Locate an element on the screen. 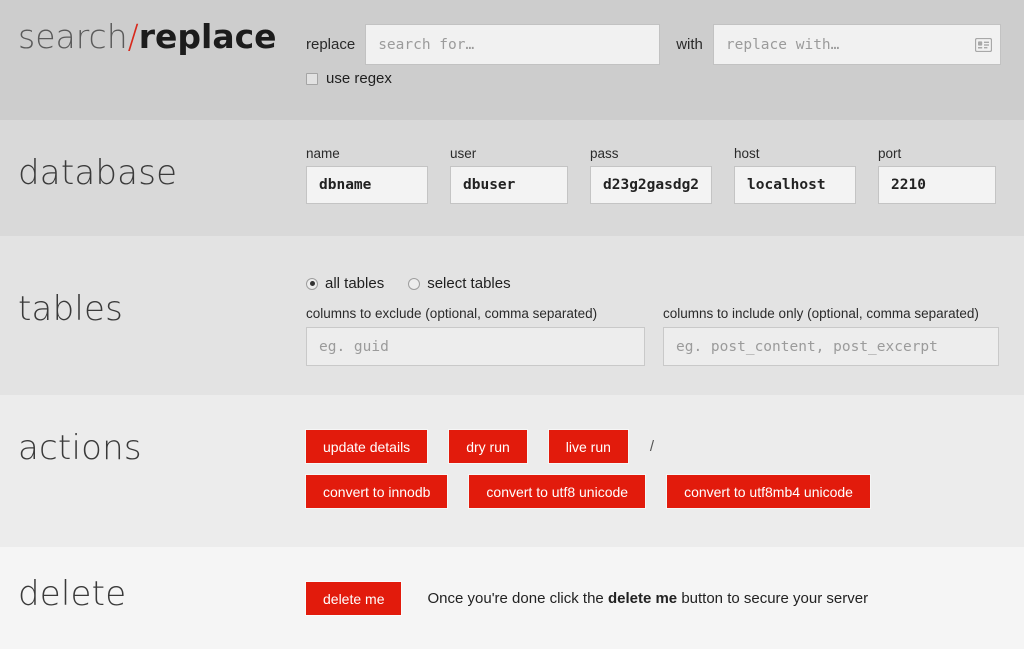 The height and width of the screenshot is (649, 1024). radio-select-tables-label: select tables is located at coordinates (469, 283).